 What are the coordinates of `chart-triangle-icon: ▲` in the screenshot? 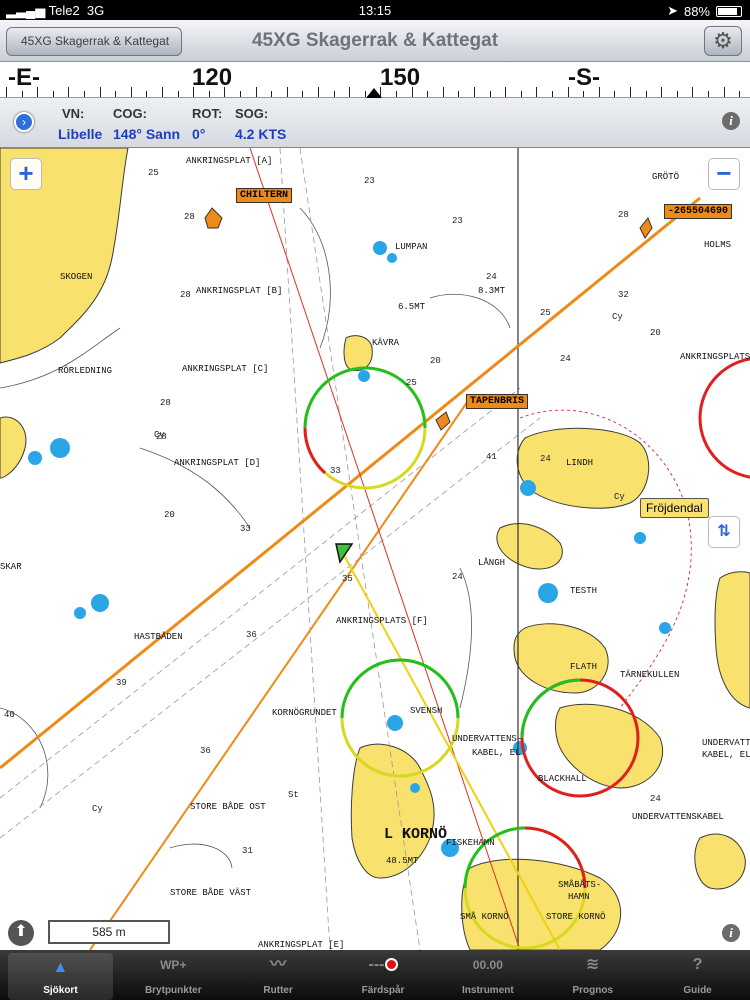 It's located at (60, 967).